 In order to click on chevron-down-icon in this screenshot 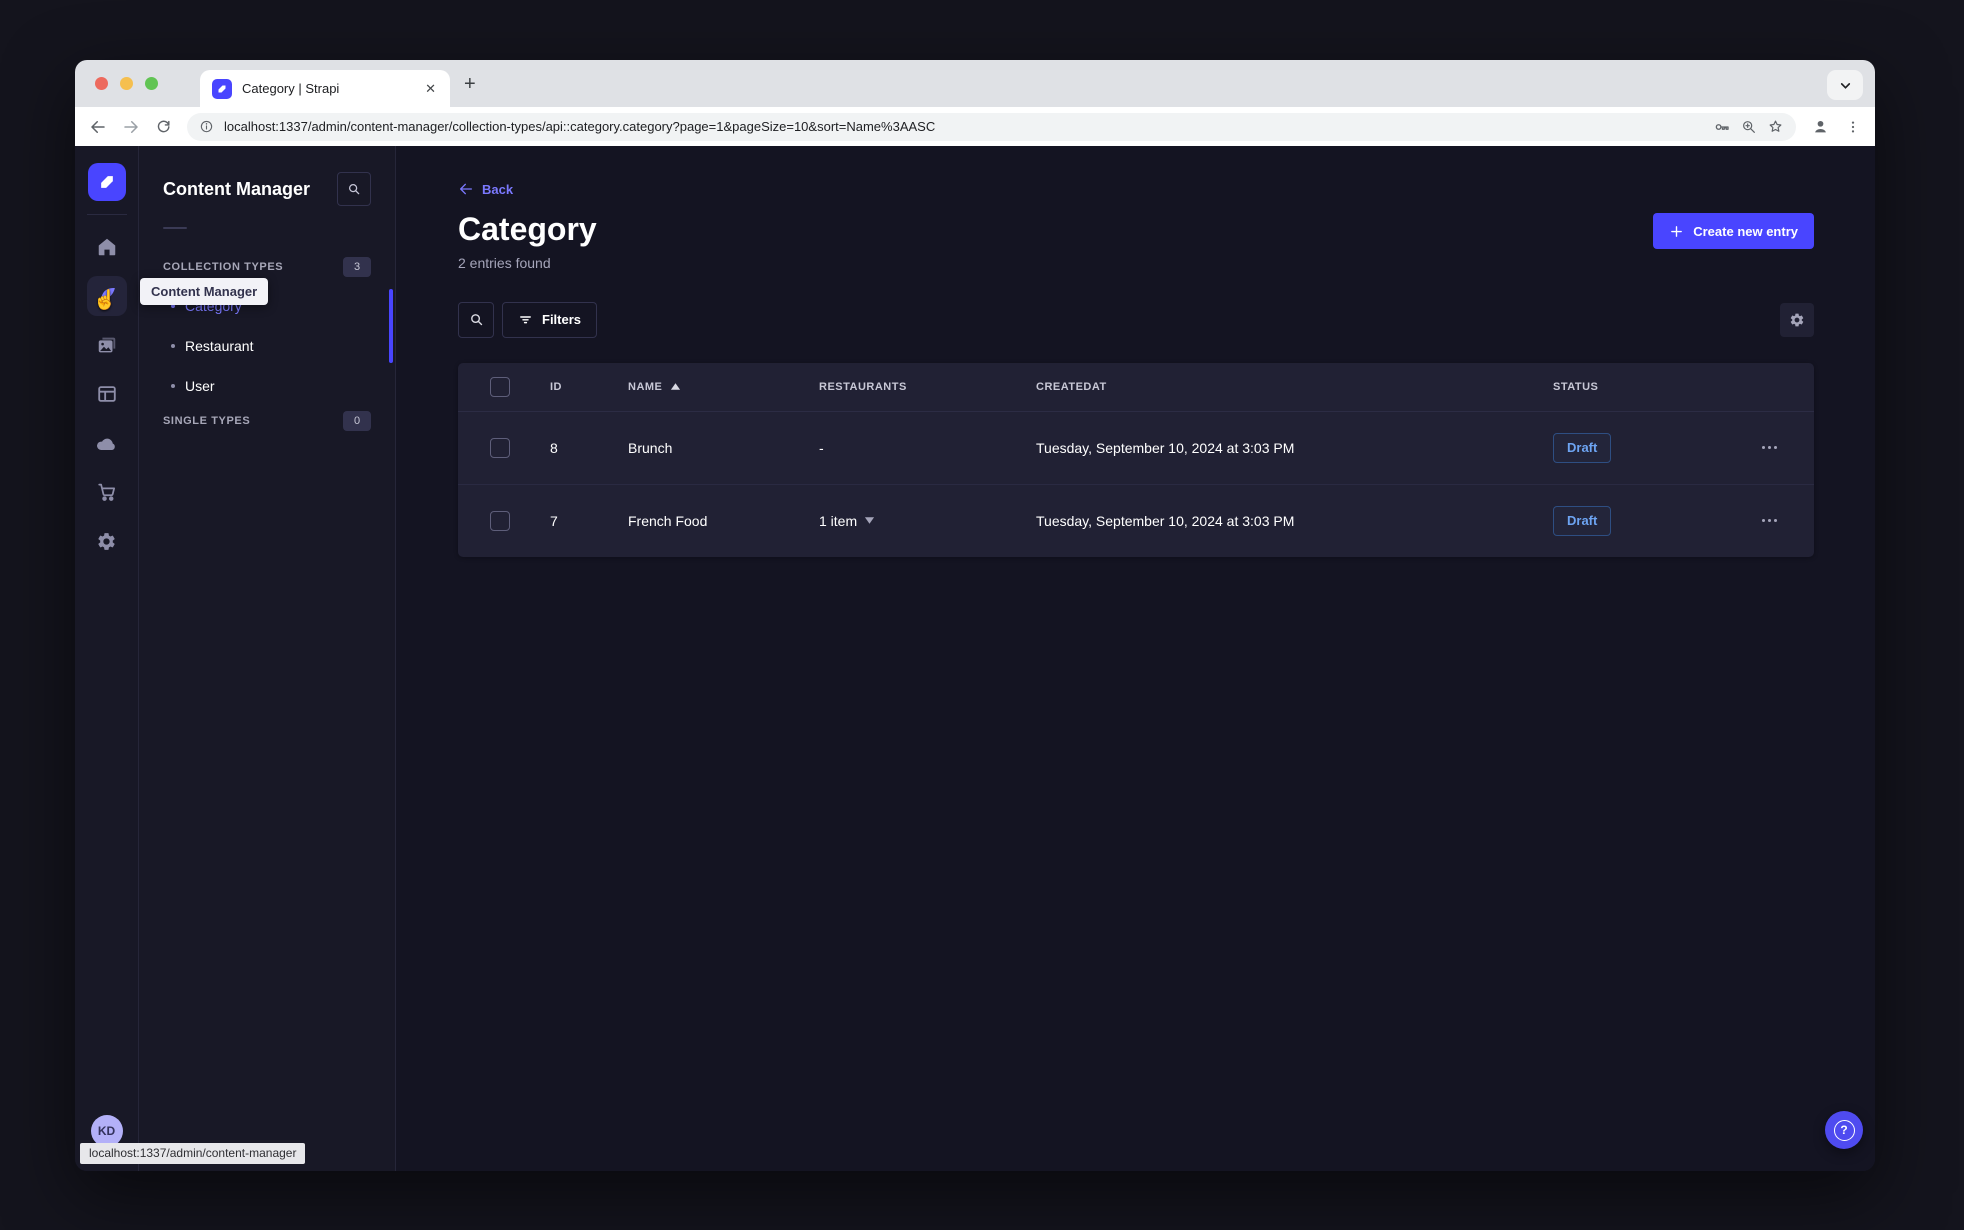, I will do `click(869, 520)`.